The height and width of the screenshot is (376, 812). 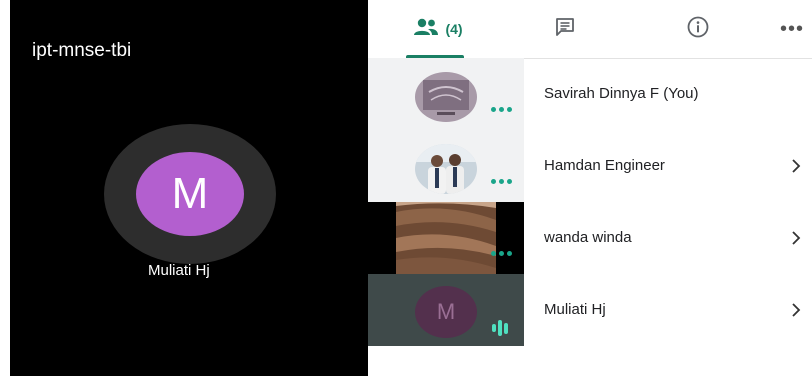 What do you see at coordinates (575, 309) in the screenshot?
I see `participant-name: Muliati Hj` at bounding box center [575, 309].